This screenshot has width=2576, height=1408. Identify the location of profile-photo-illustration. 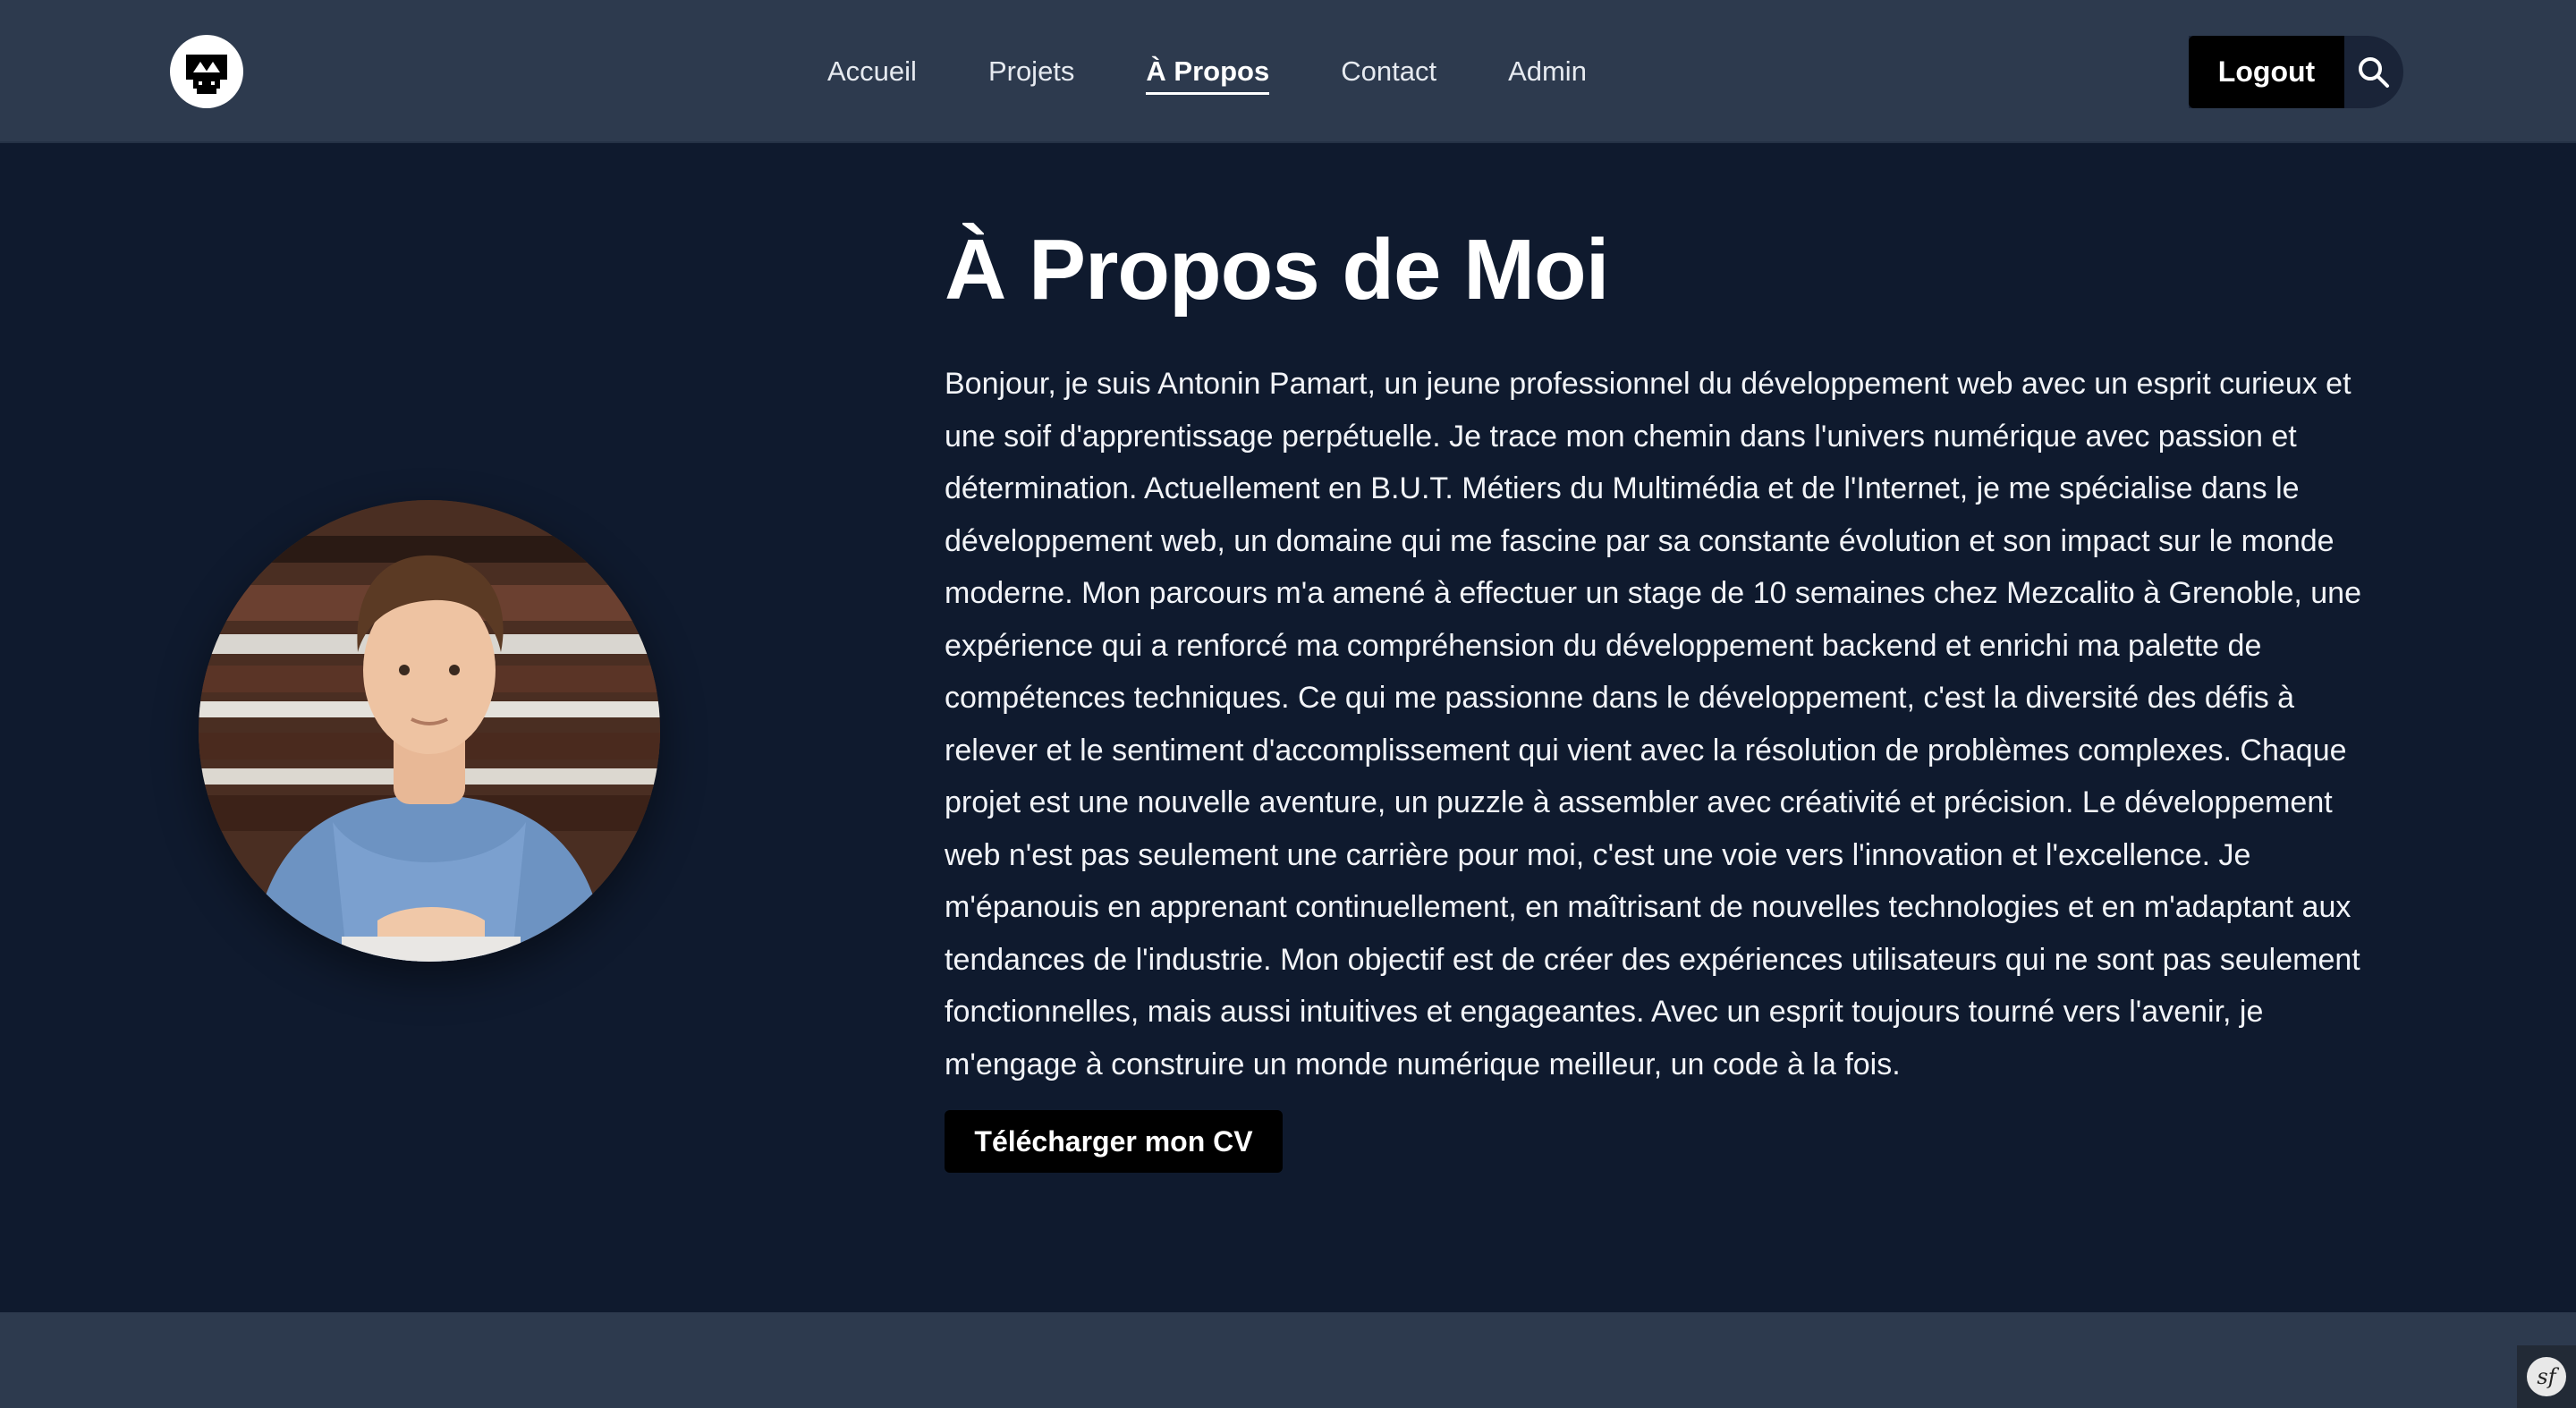
(429, 731).